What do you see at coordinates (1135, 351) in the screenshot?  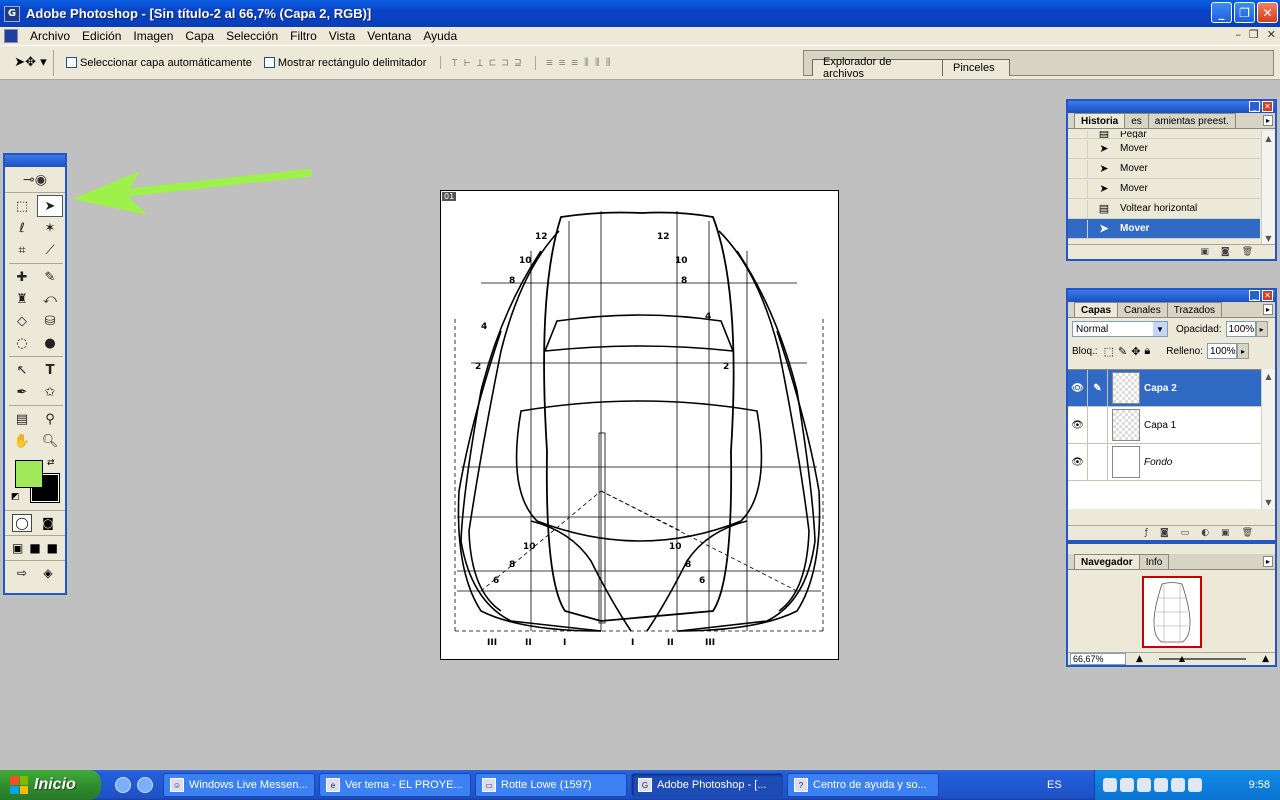 I see `lock-position-icon: ✥` at bounding box center [1135, 351].